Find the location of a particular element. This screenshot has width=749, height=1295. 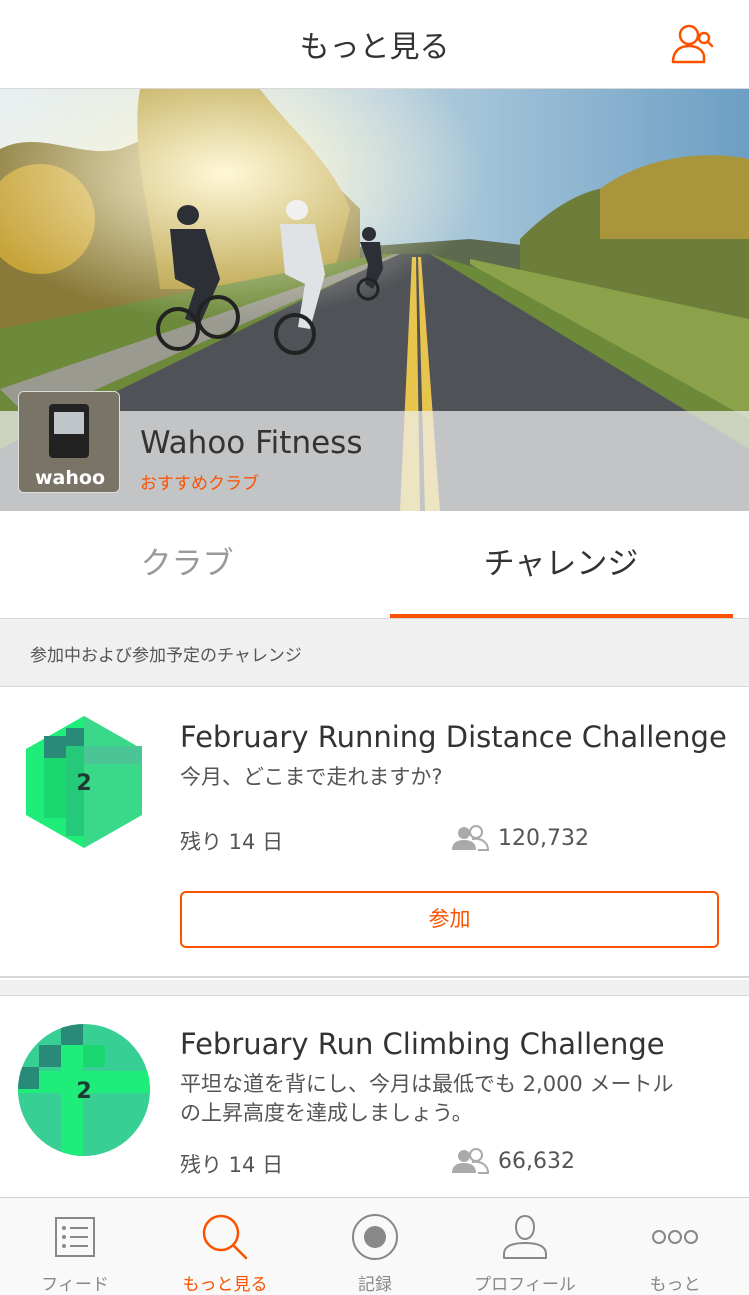

challenge-description: 今月、どこまで走れますか? is located at coordinates (311, 777).